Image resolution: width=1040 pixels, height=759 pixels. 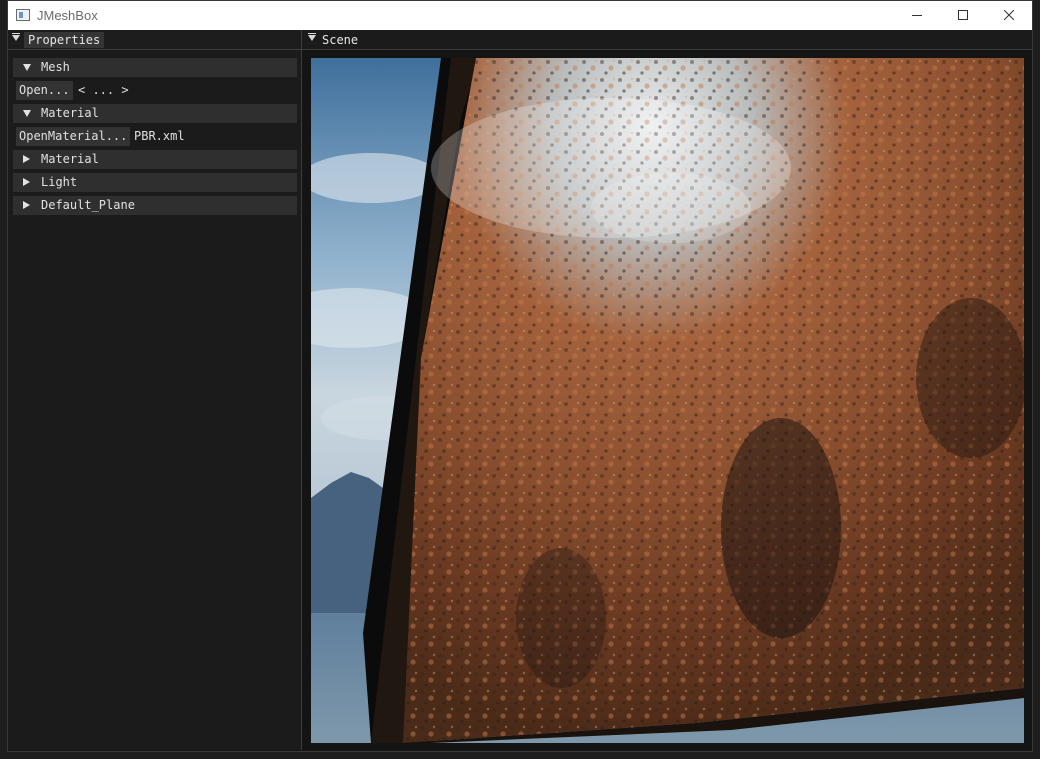 I want to click on close-button, so click(x=1009, y=15).